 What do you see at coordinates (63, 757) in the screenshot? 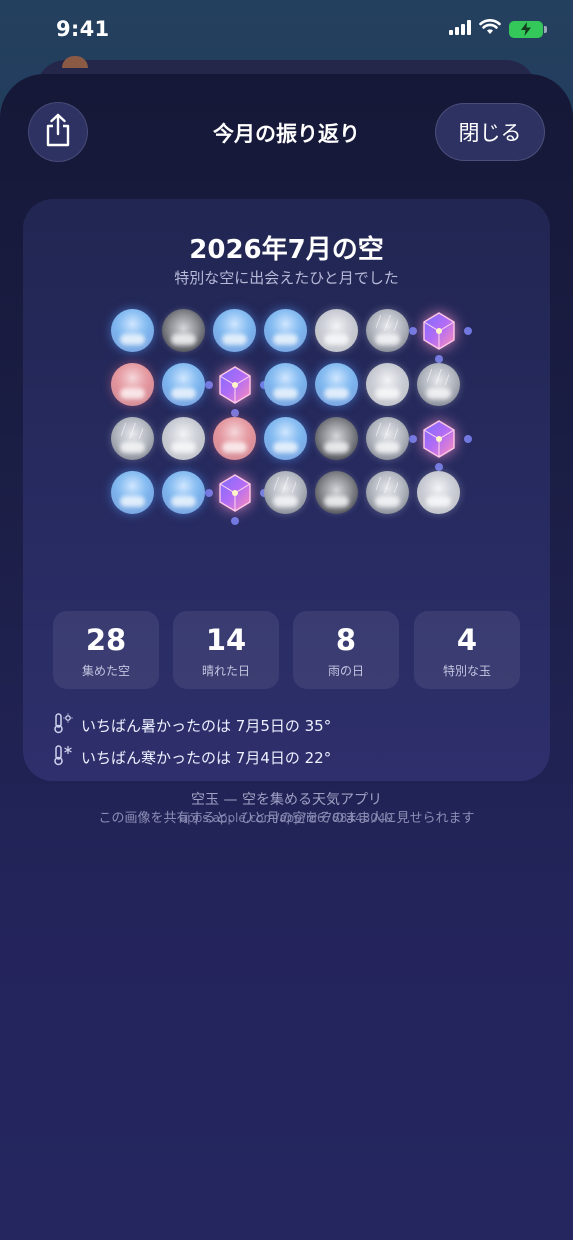
I see `thermometer-snow-icon` at bounding box center [63, 757].